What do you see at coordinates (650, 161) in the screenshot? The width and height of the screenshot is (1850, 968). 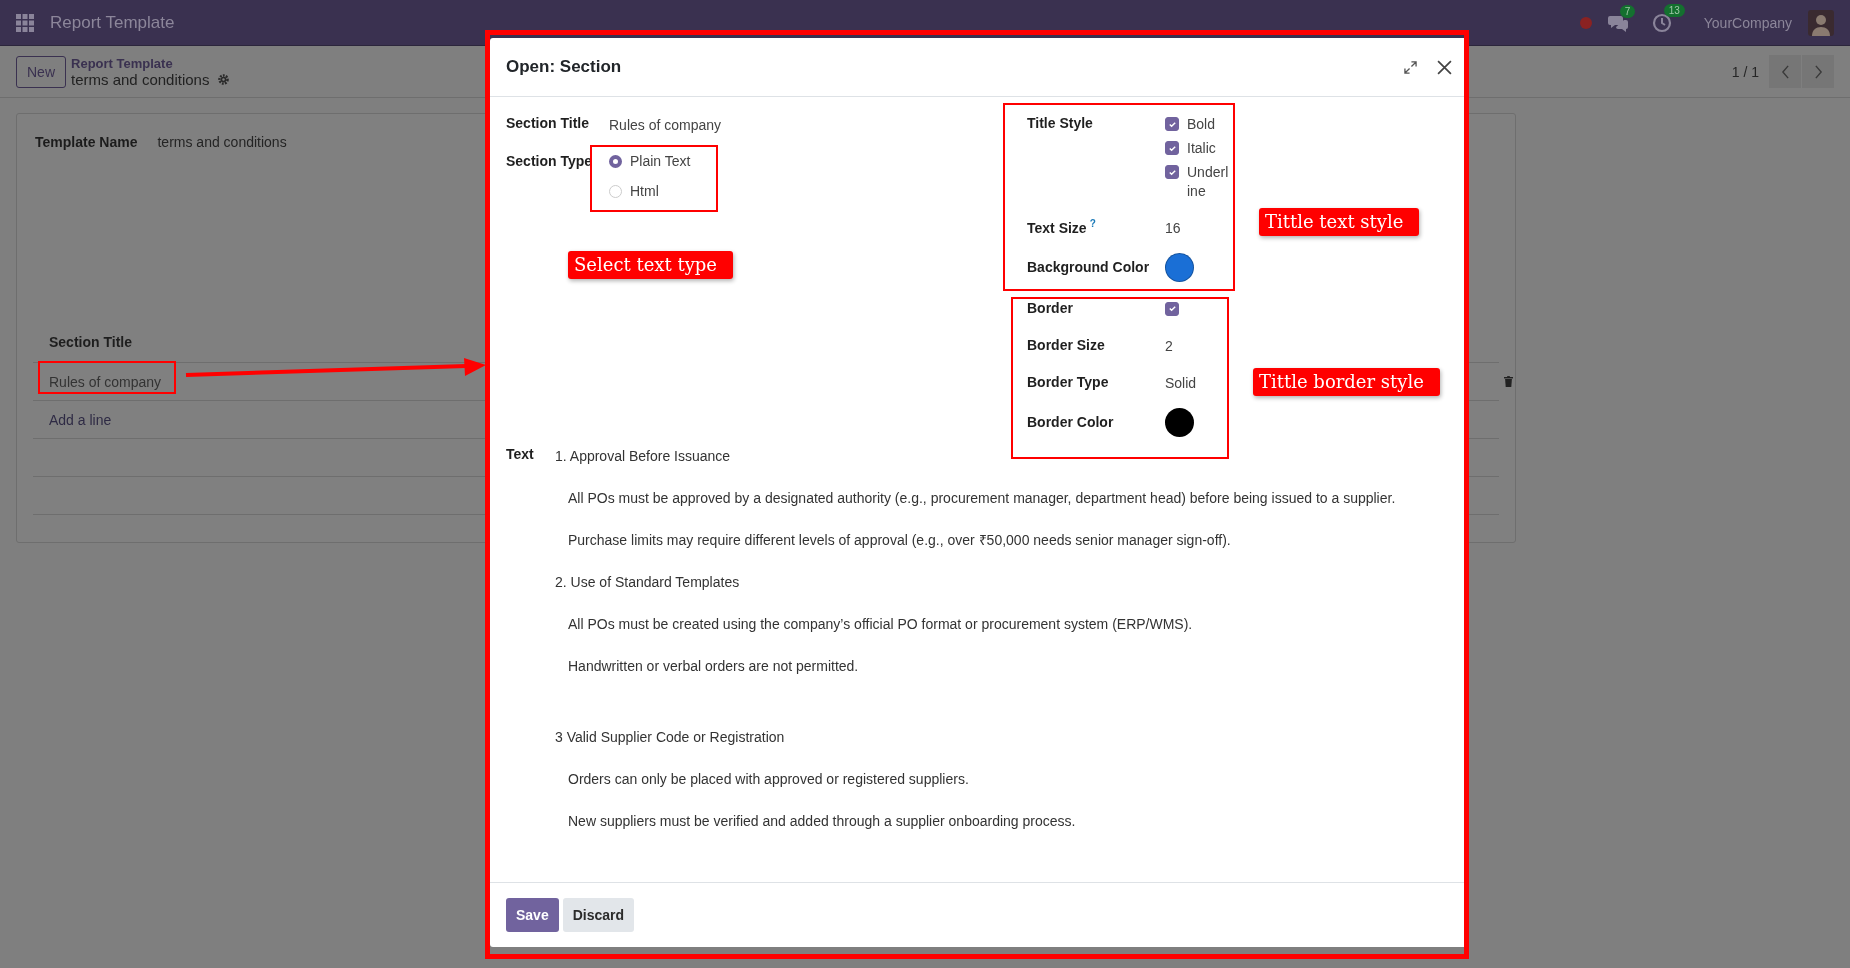 I see `radio-option: Plain Text` at bounding box center [650, 161].